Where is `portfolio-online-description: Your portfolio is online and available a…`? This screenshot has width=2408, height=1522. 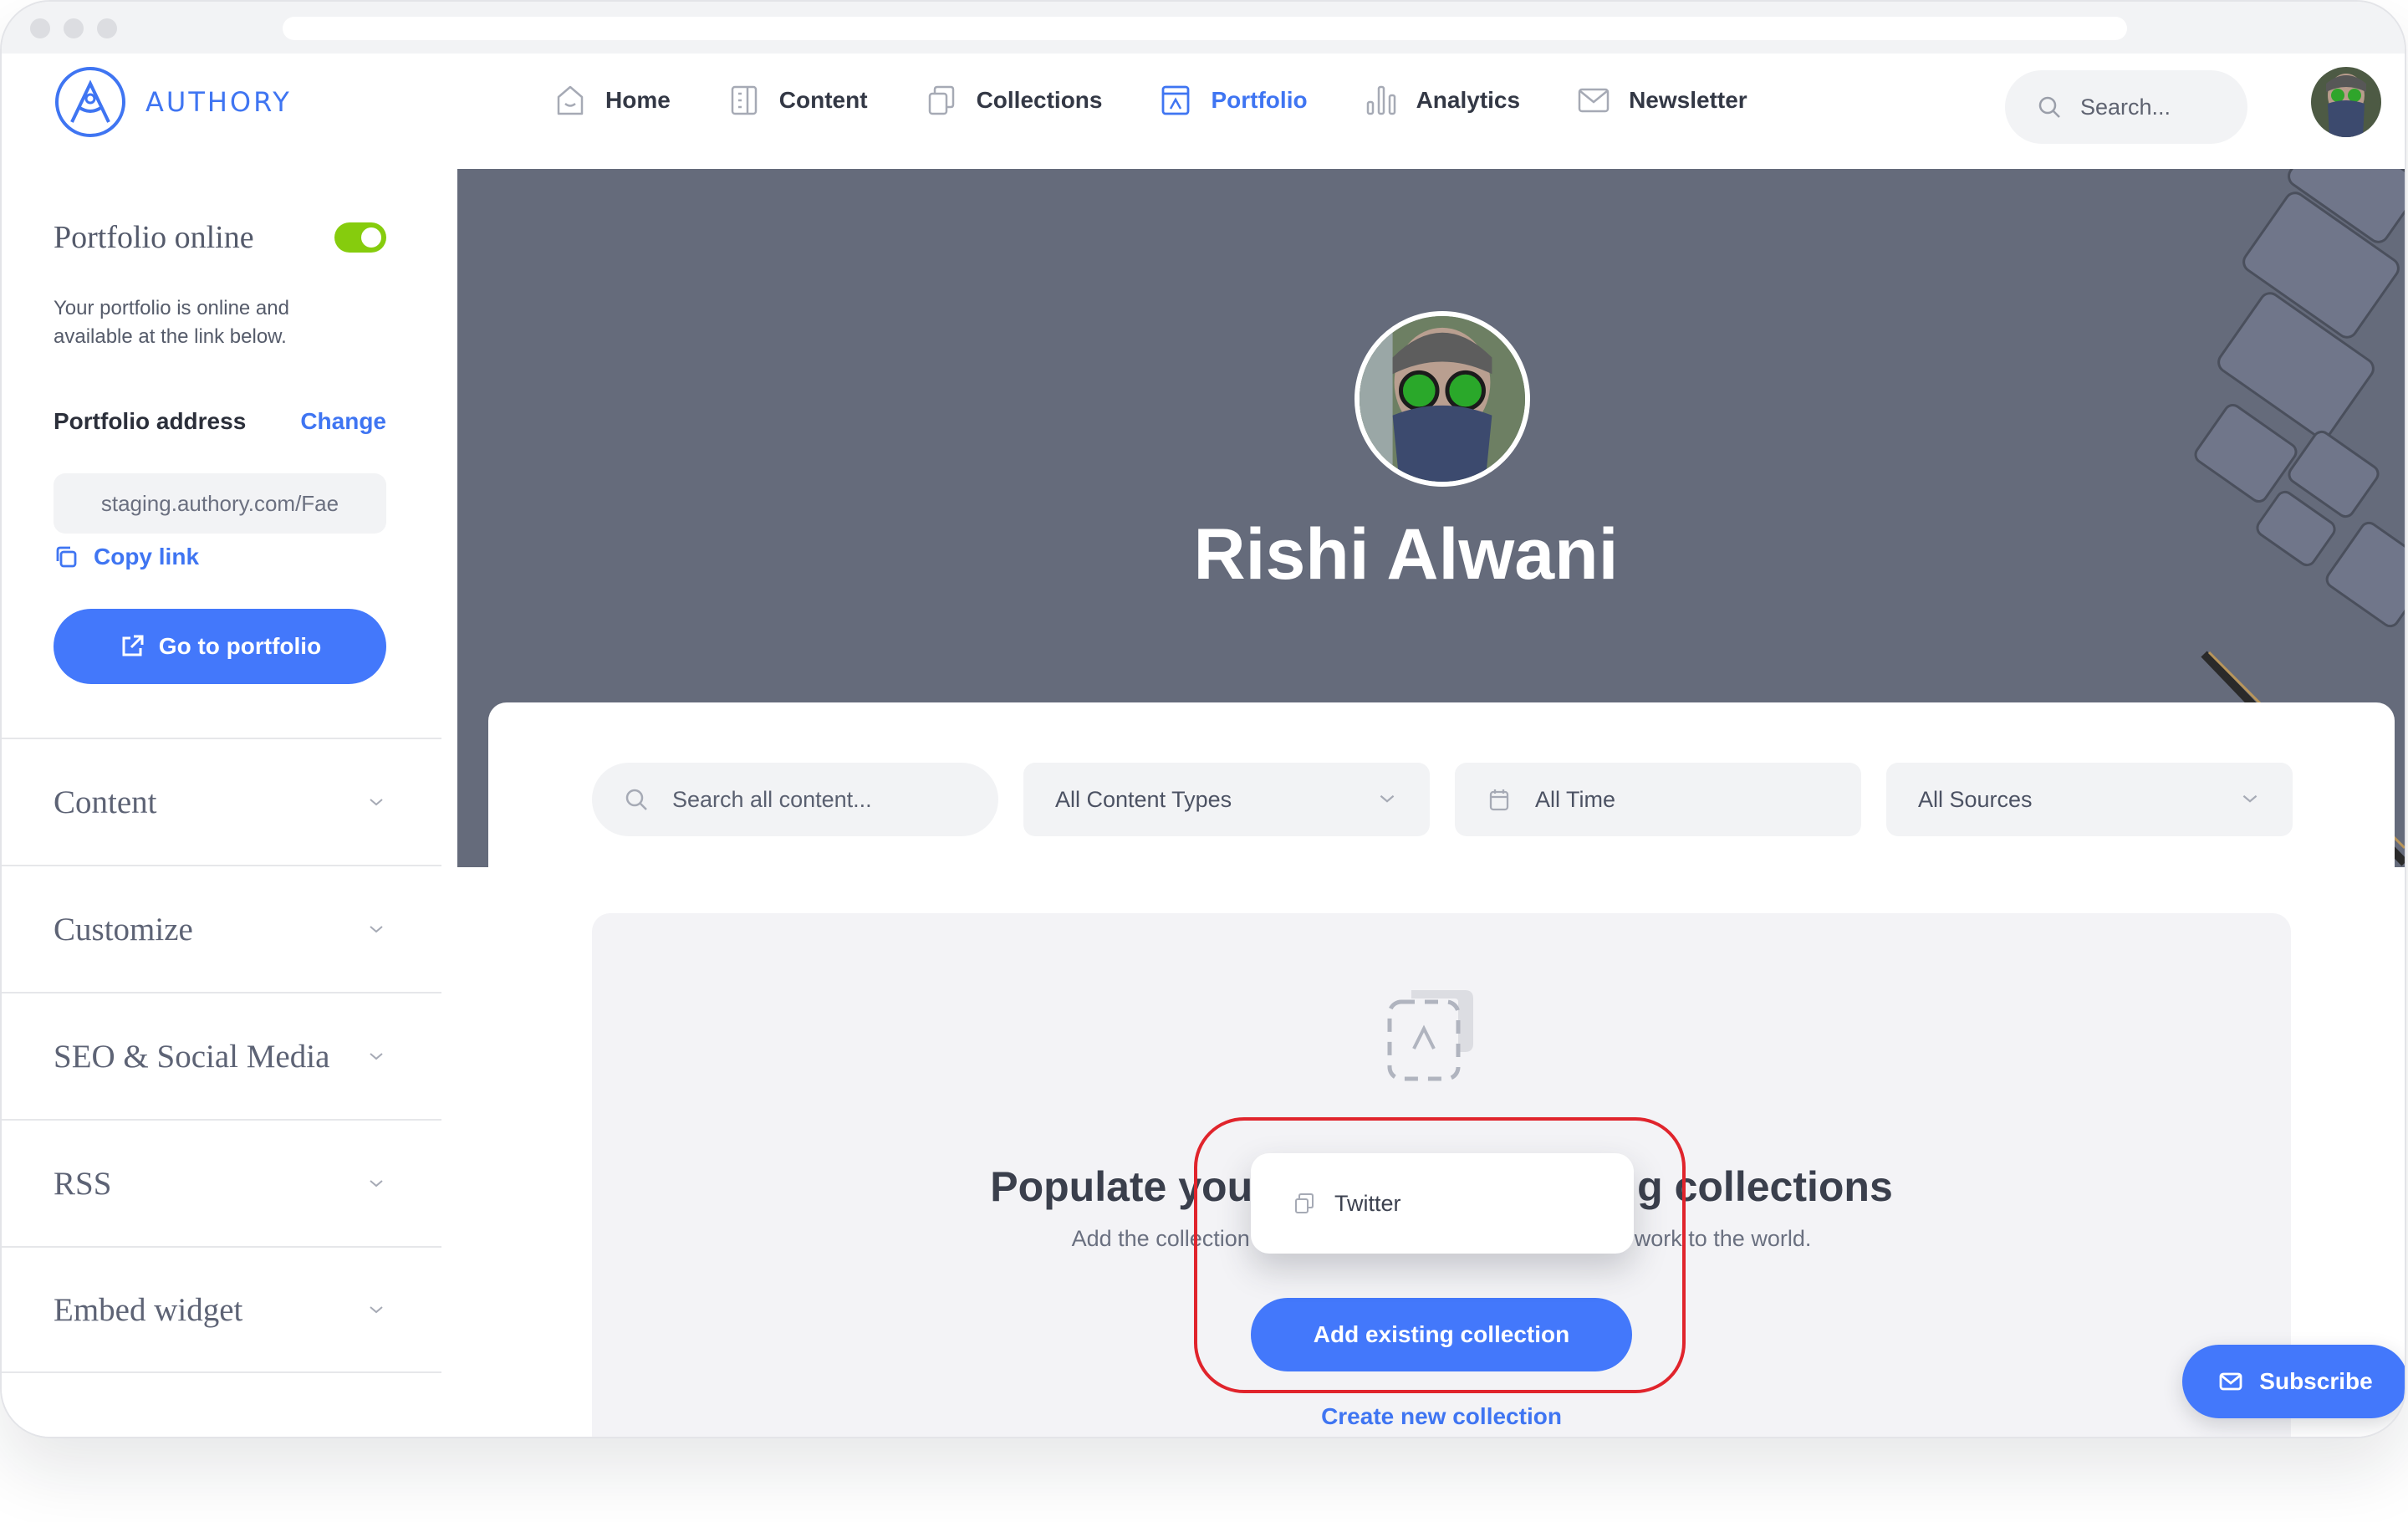
portfolio-online-description: Your portfolio is online and available a… is located at coordinates (171, 322).